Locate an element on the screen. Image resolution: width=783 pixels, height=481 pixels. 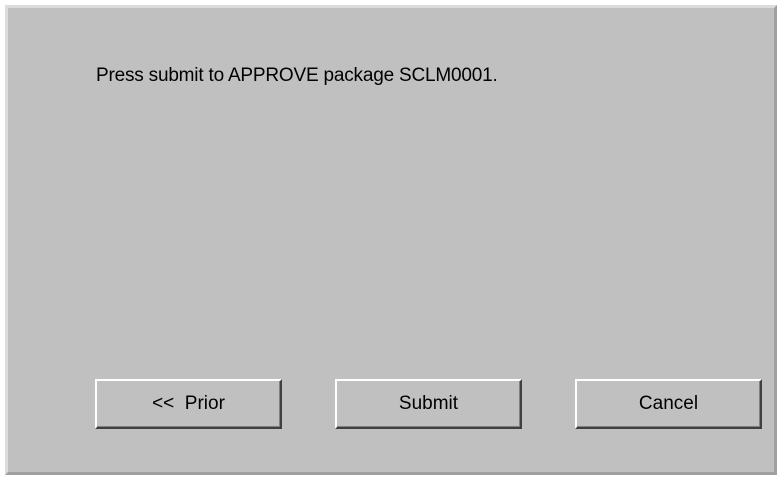
prior-button: << Prior is located at coordinates (188, 404).